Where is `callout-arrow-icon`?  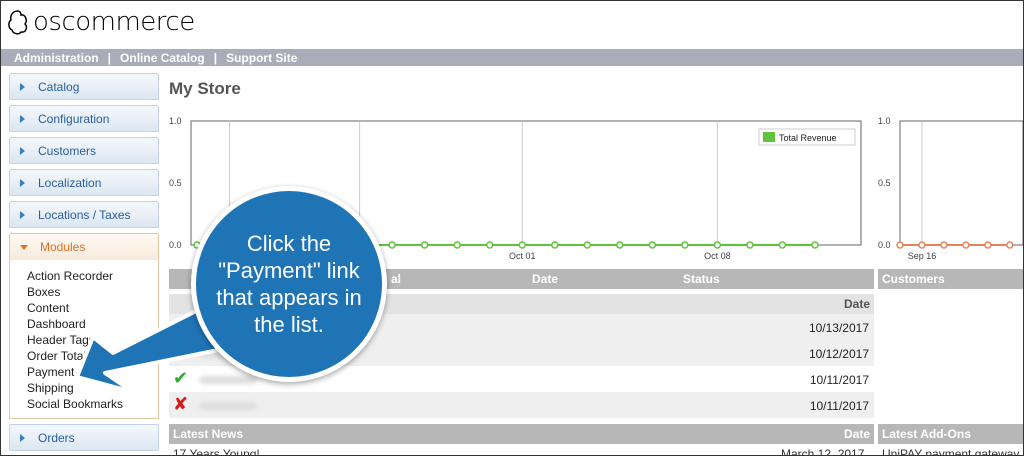
callout-arrow-icon is located at coordinates (157, 346).